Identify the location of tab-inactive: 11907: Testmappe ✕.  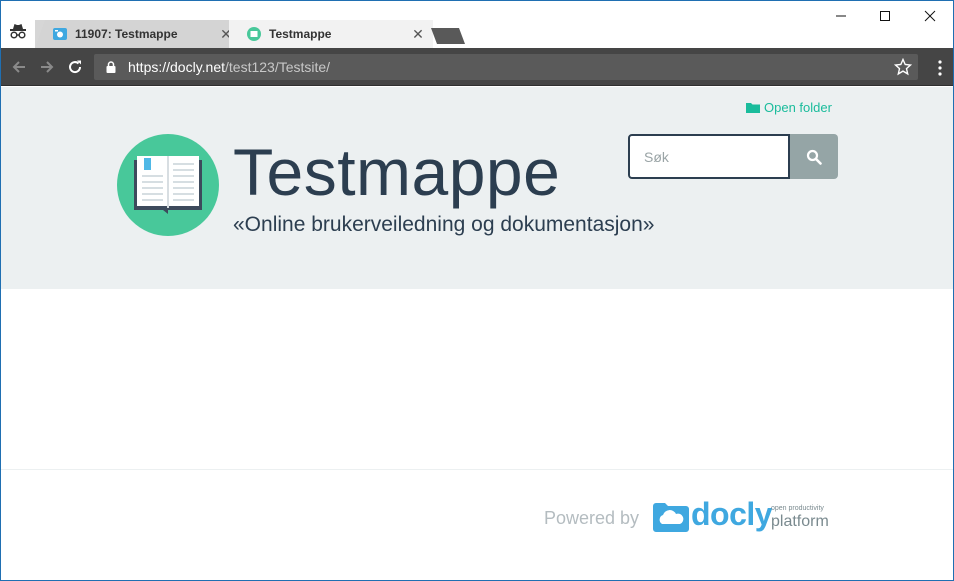
(138, 34).